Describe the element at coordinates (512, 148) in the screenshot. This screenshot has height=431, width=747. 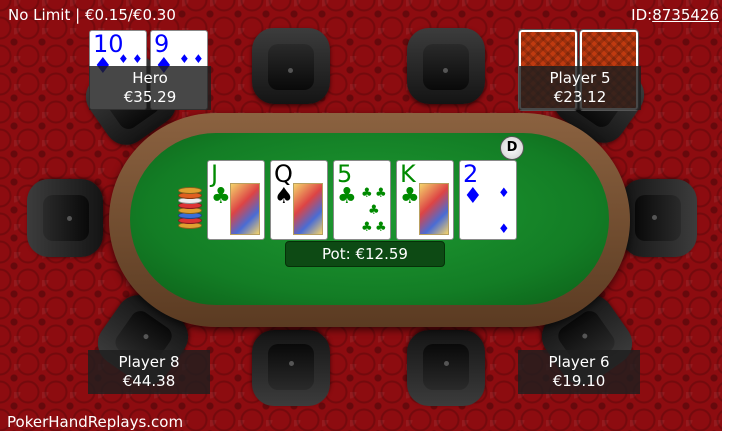
I see `dealer-button: D` at that location.